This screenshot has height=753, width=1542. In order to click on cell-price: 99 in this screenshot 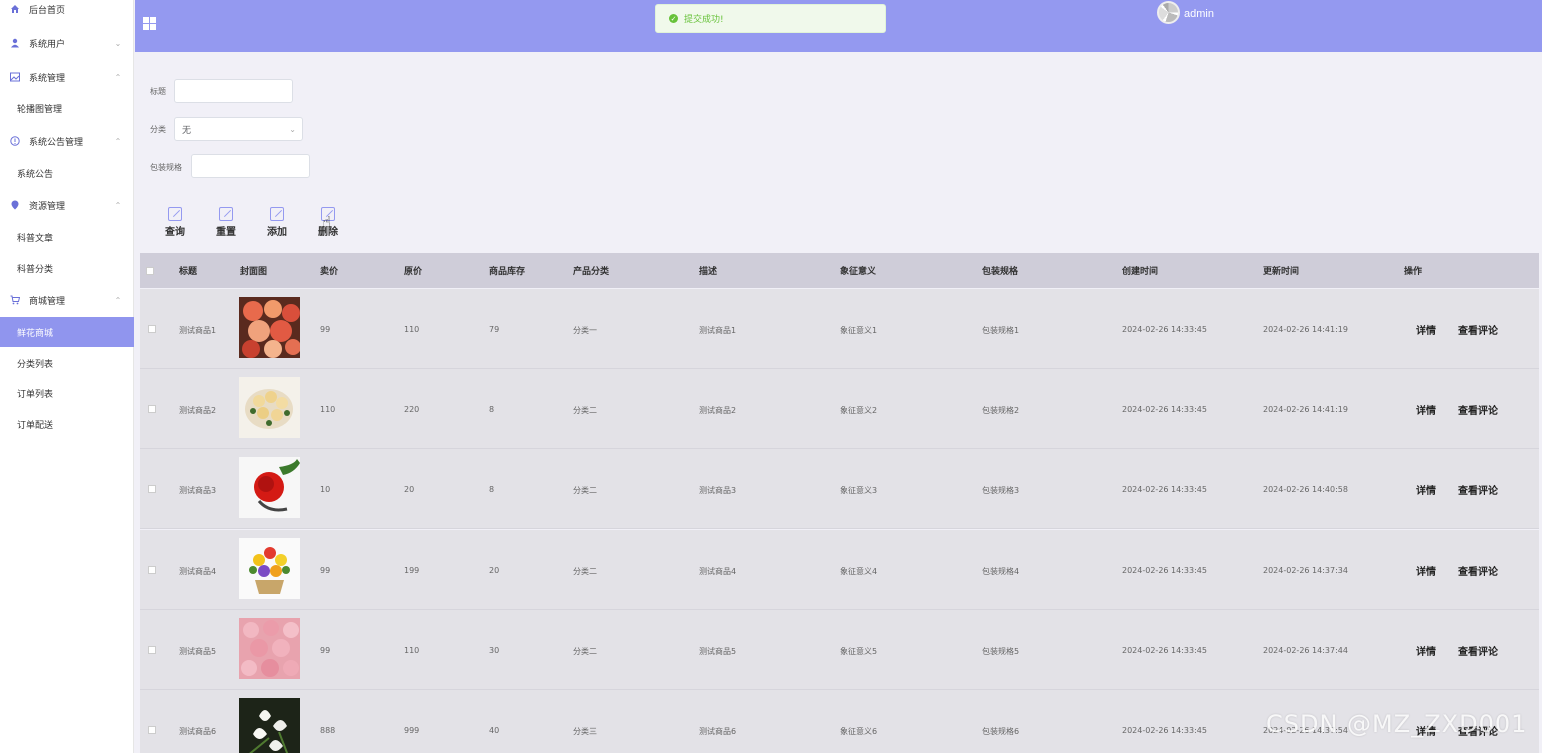, I will do `click(325, 570)`.